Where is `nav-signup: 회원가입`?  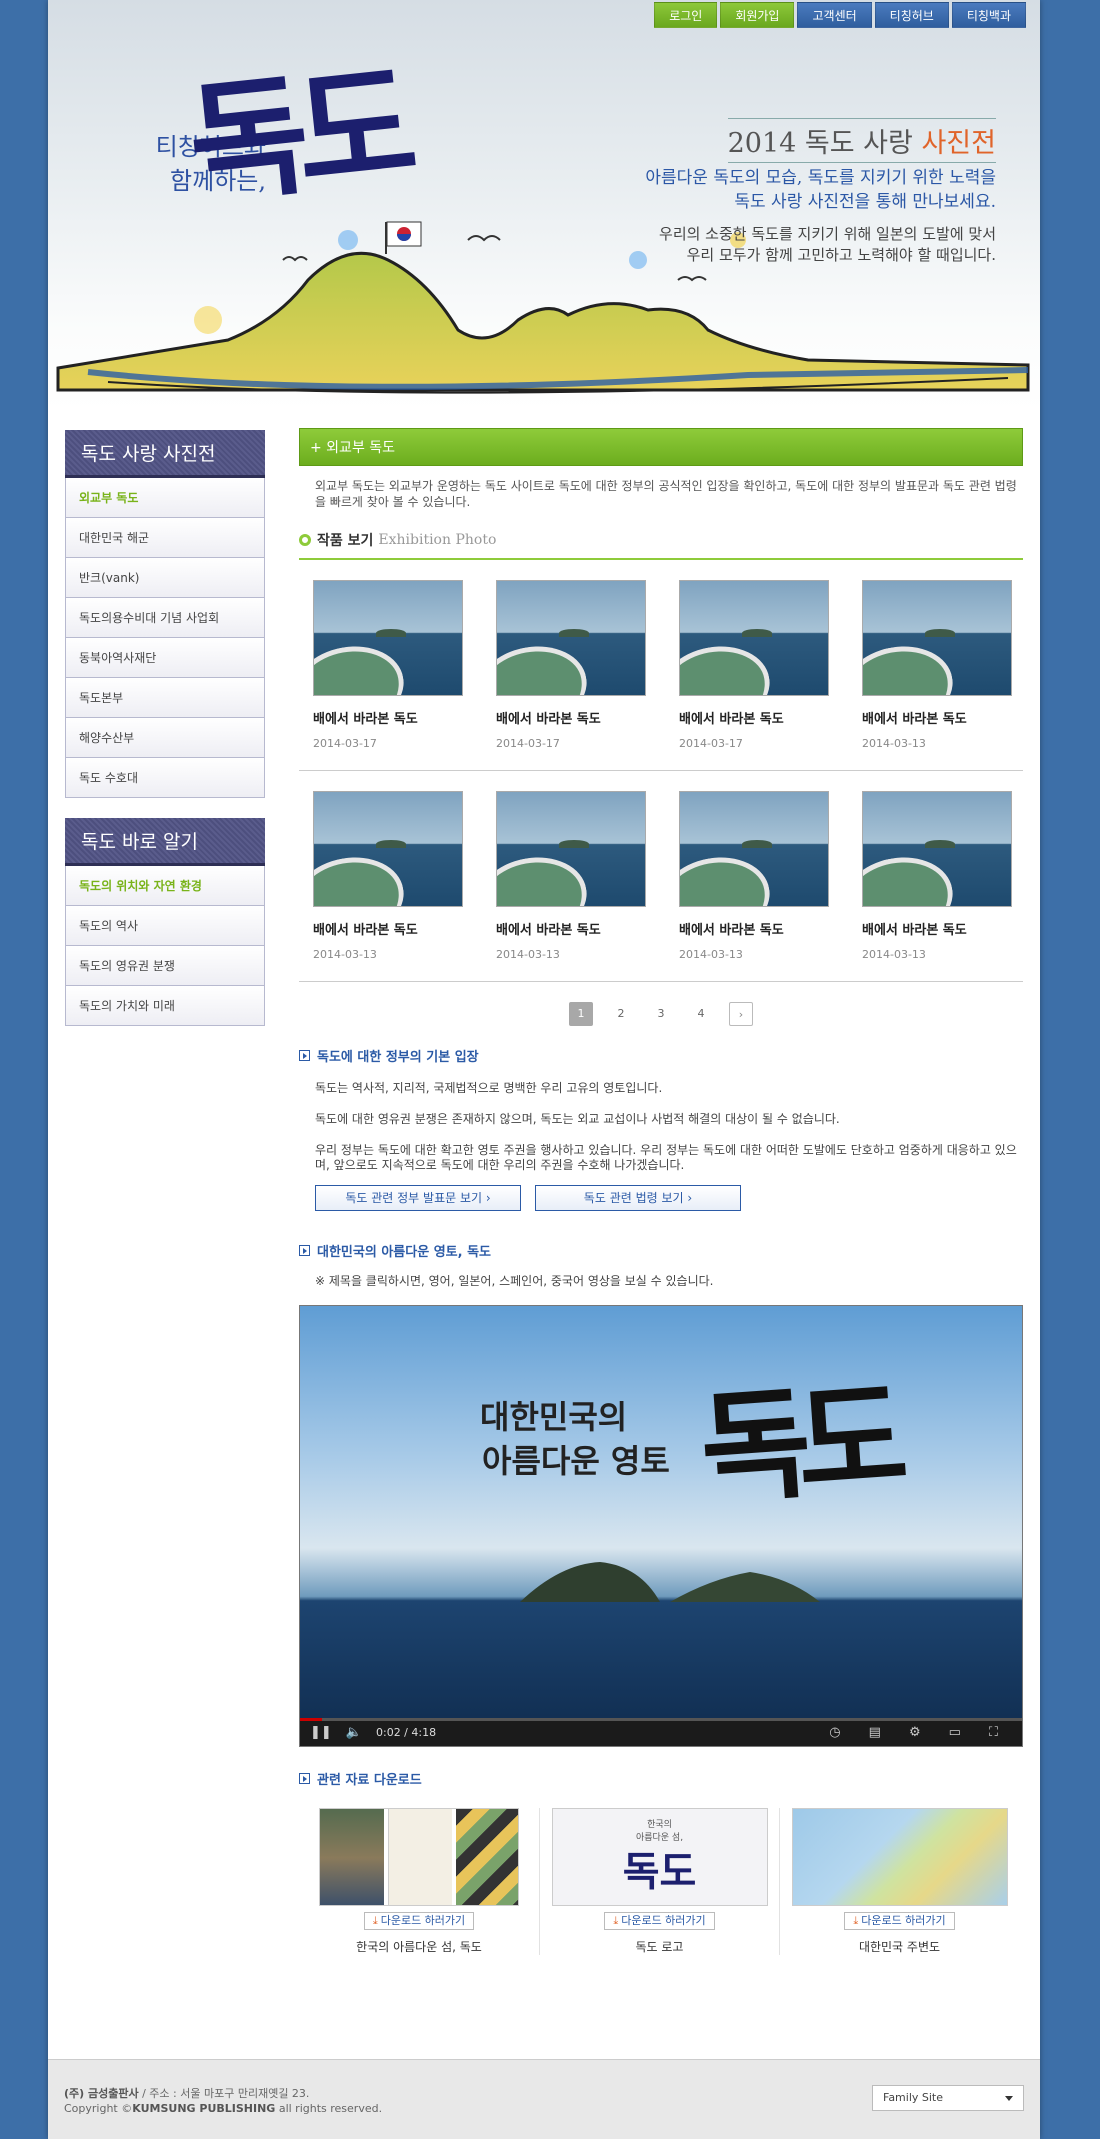
nav-signup: 회원가입 is located at coordinates (757, 15).